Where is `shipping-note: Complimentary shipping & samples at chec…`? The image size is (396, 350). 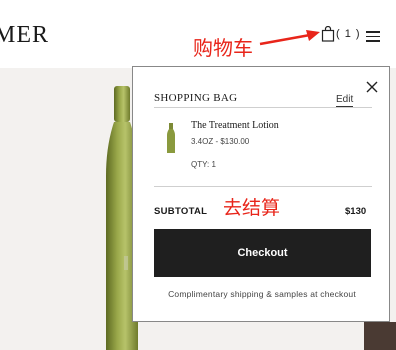
shipping-note: Complimentary shipping & samples at chec… is located at coordinates (262, 294).